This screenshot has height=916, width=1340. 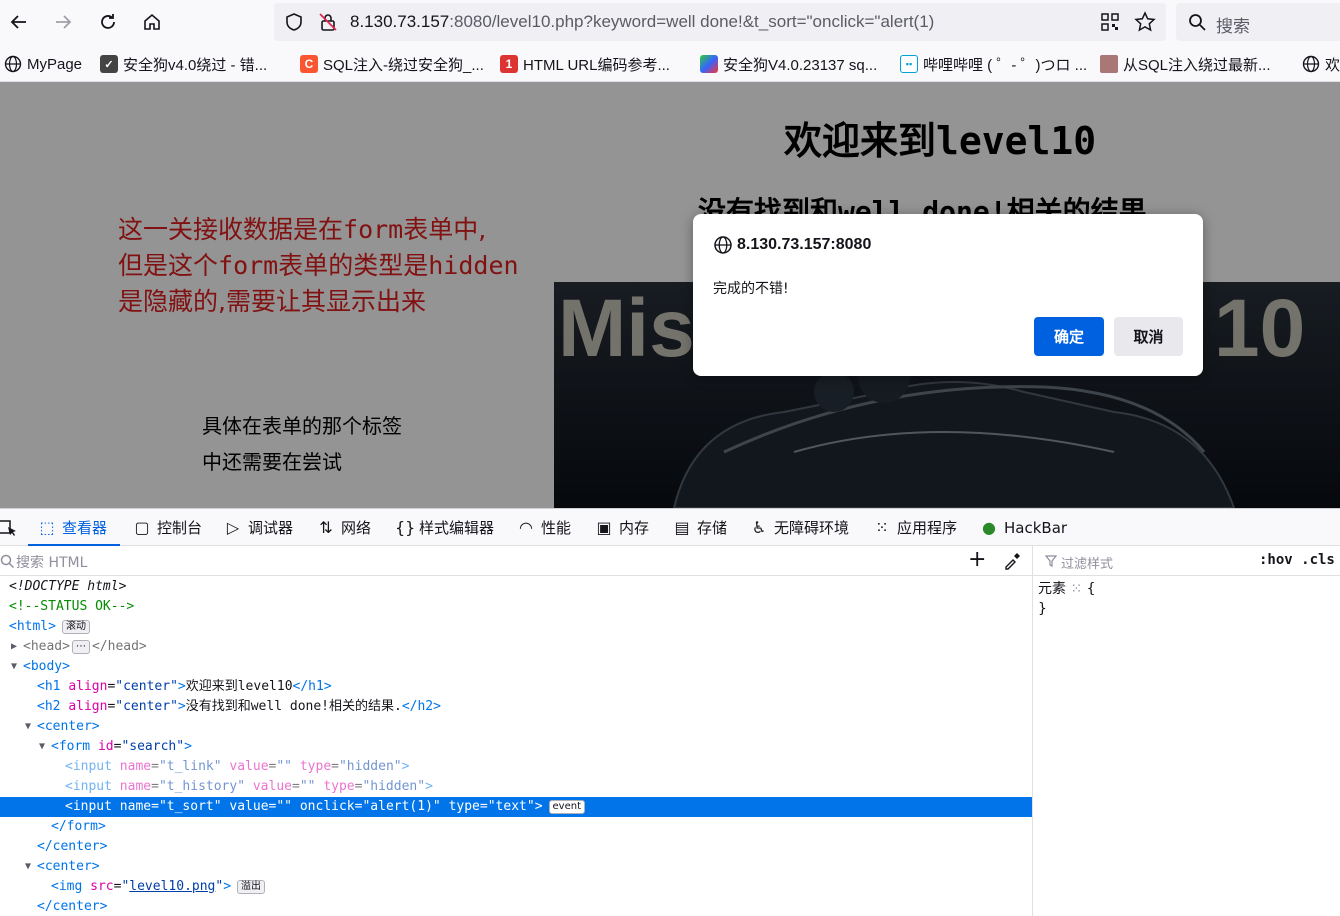 What do you see at coordinates (68, 586) in the screenshot?
I see `doctype-text: <!DOCTYPE html>` at bounding box center [68, 586].